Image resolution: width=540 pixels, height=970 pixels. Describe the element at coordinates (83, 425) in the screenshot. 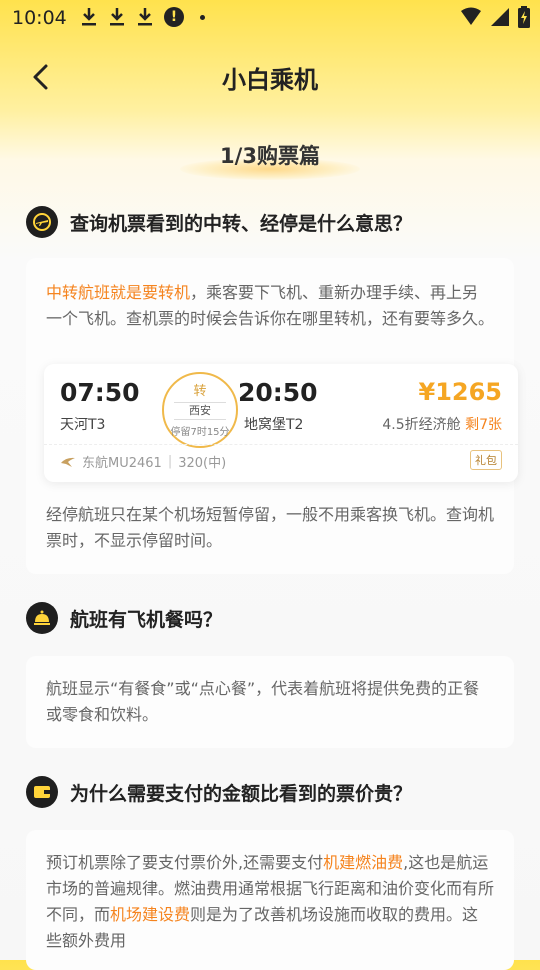

I see `depart-airport: 天河T3` at that location.